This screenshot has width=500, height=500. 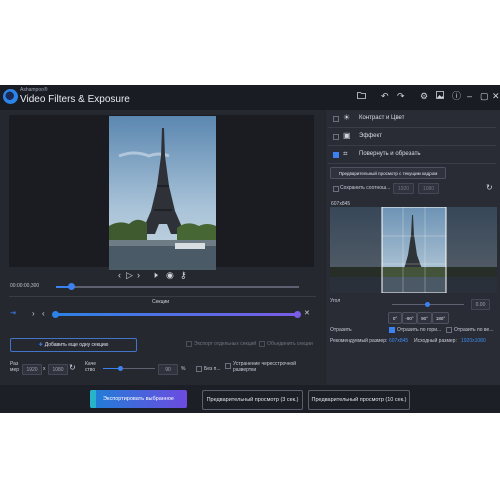 I want to click on export-button: Экспортировать выбранное, so click(x=138, y=399).